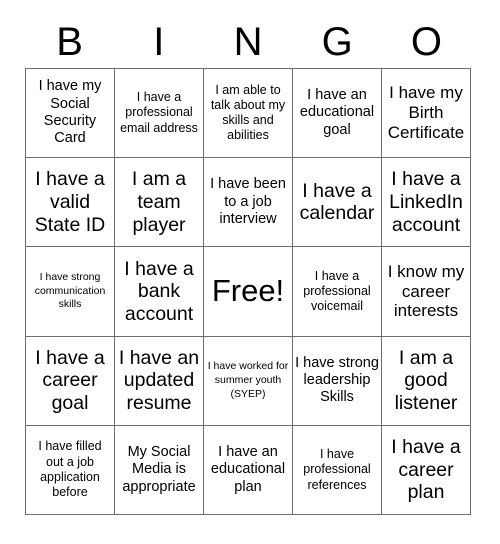 This screenshot has height=544, width=500. I want to click on bingo-cell-label: I have a LinkedIn account, so click(426, 202).